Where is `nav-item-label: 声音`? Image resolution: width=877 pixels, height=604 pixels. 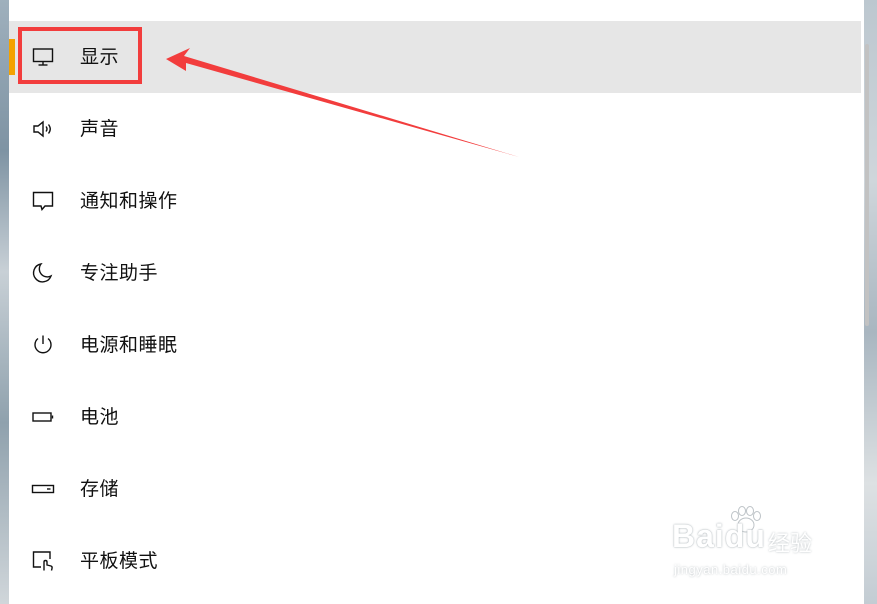 nav-item-label: 声音 is located at coordinates (100, 129).